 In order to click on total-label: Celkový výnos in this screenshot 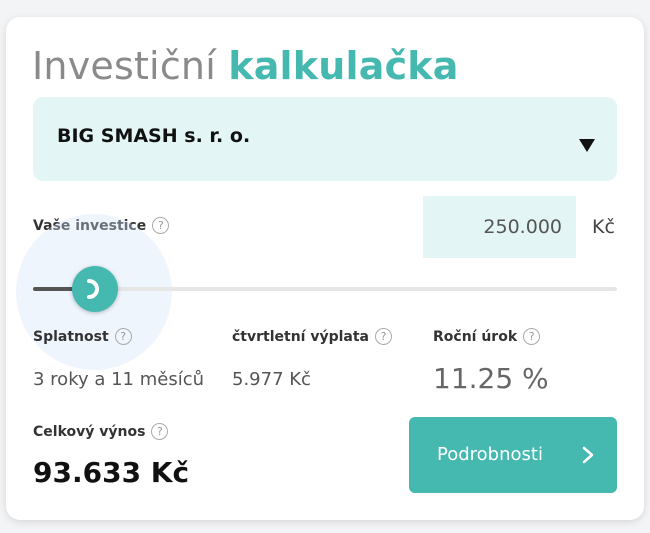, I will do `click(89, 431)`.